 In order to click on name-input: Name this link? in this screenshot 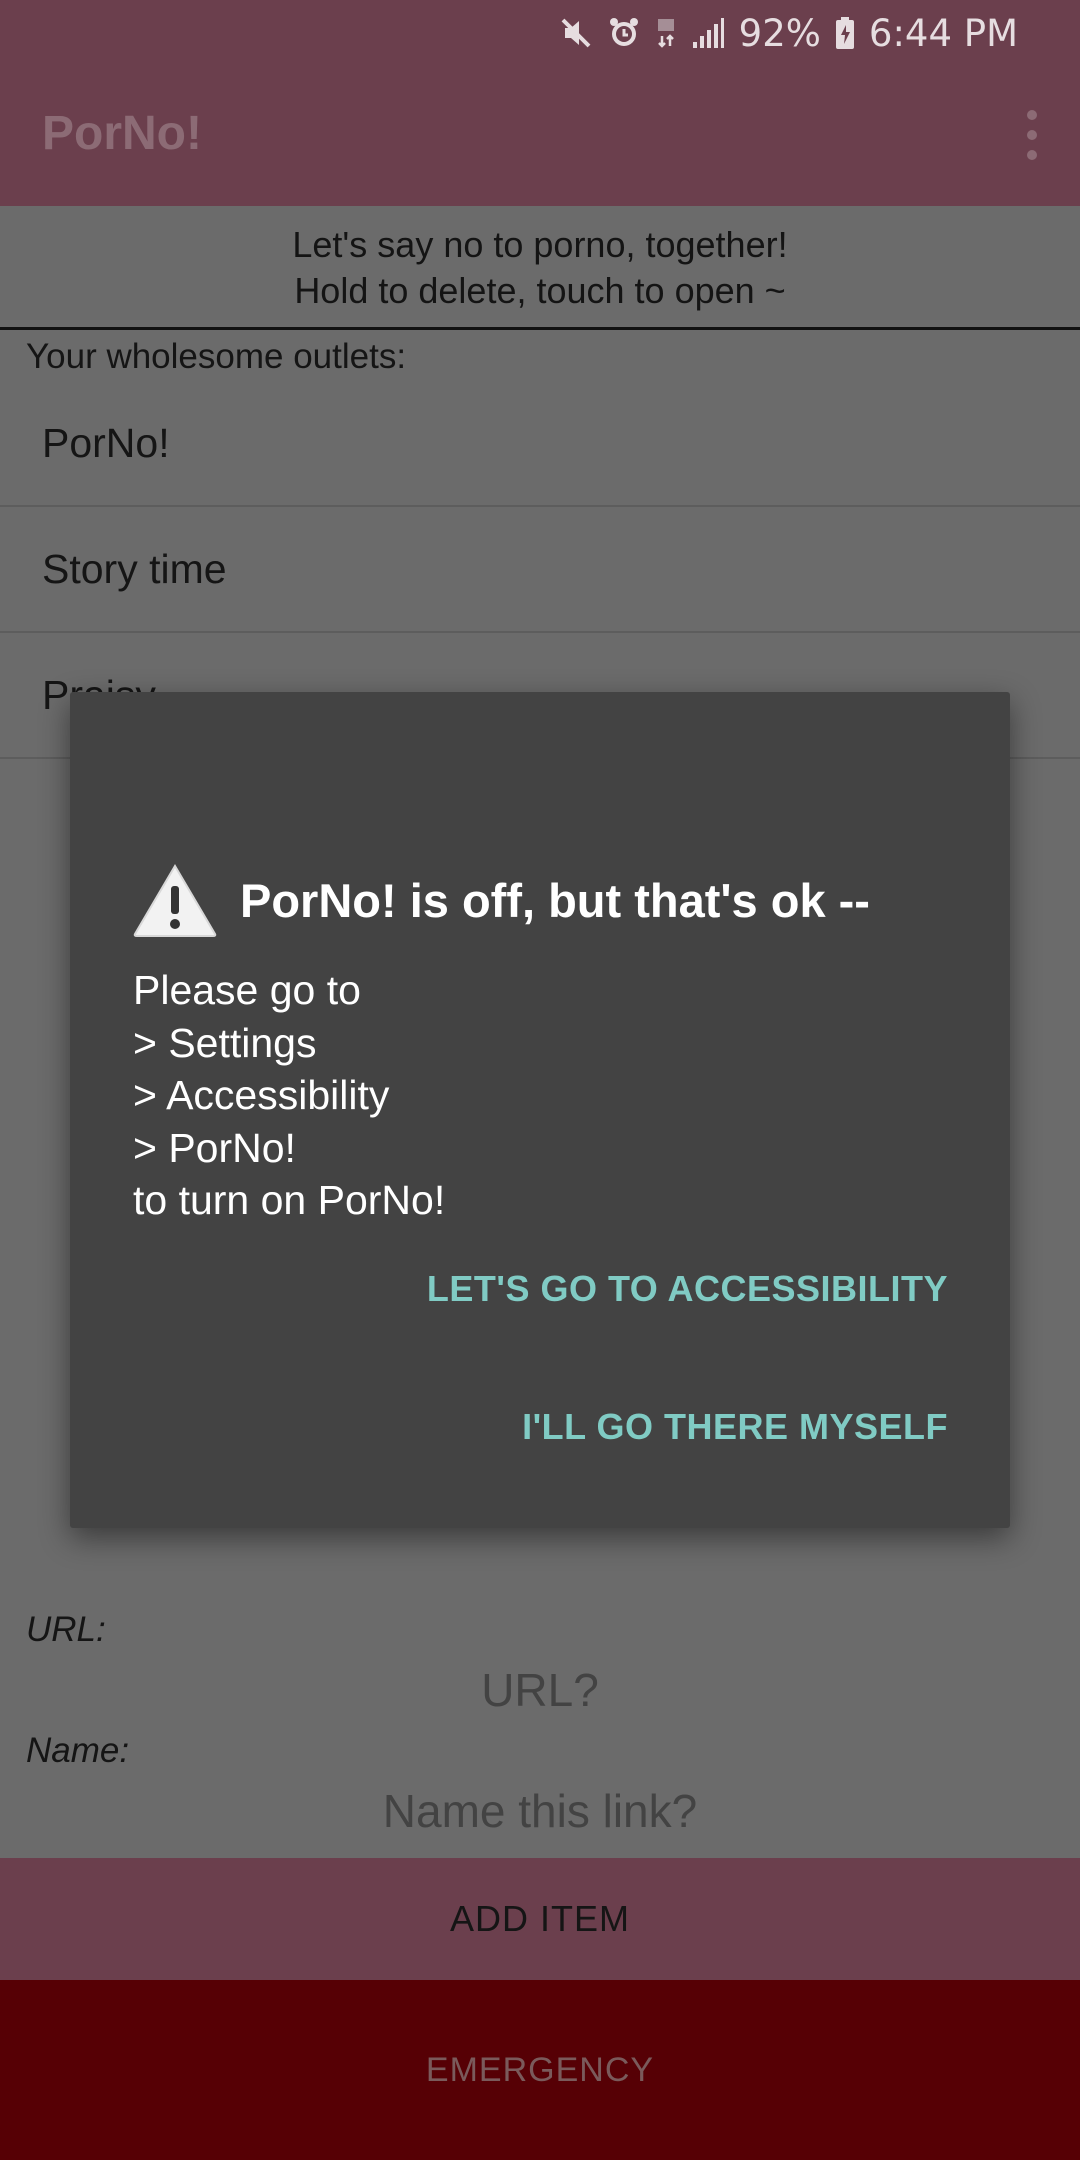, I will do `click(540, 1811)`.